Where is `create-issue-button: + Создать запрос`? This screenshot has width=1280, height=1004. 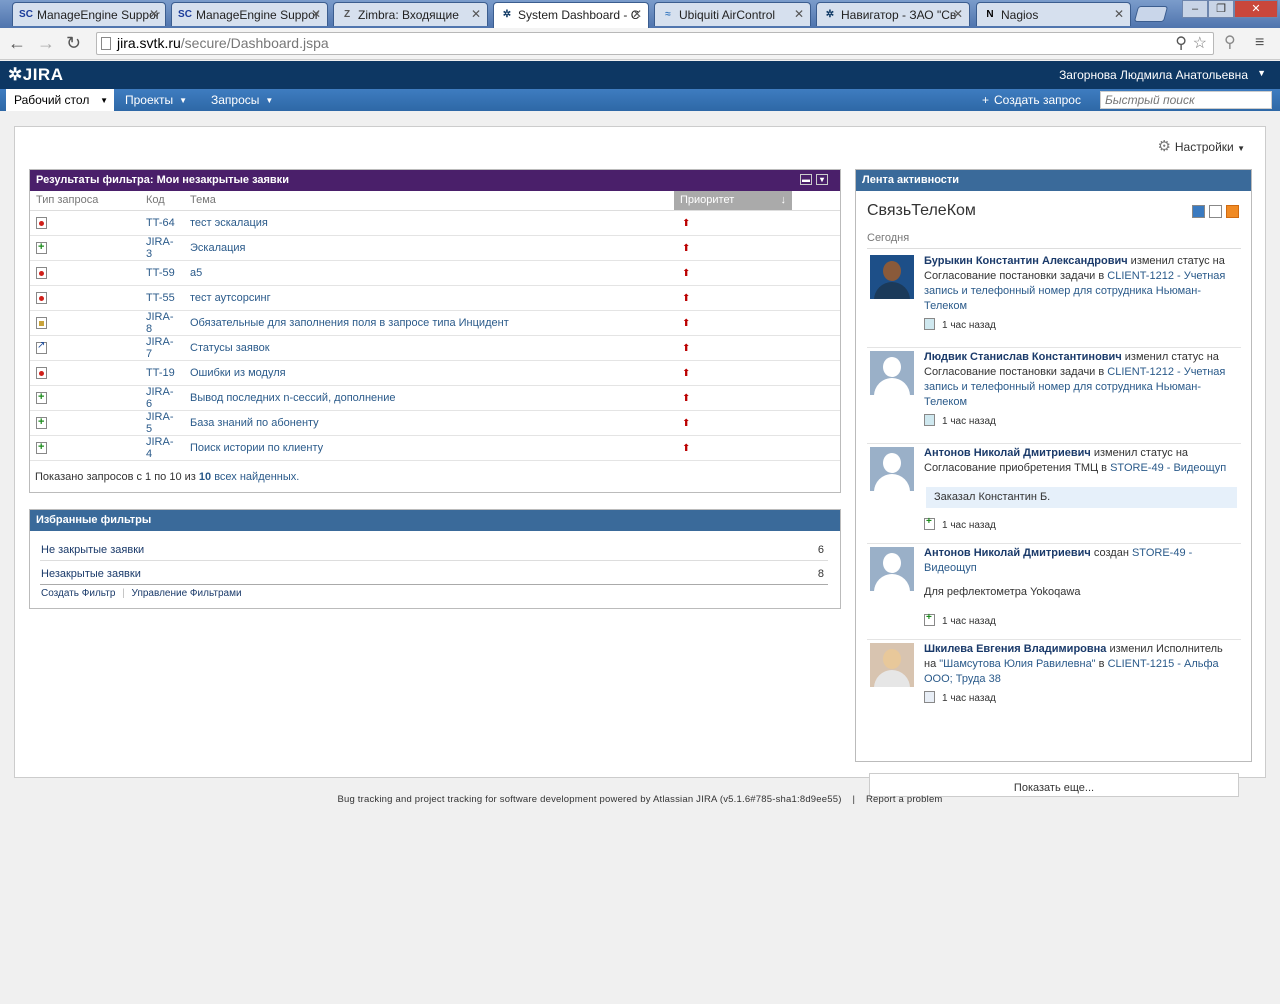
create-issue-button: + Создать запрос is located at coordinates (1031, 100).